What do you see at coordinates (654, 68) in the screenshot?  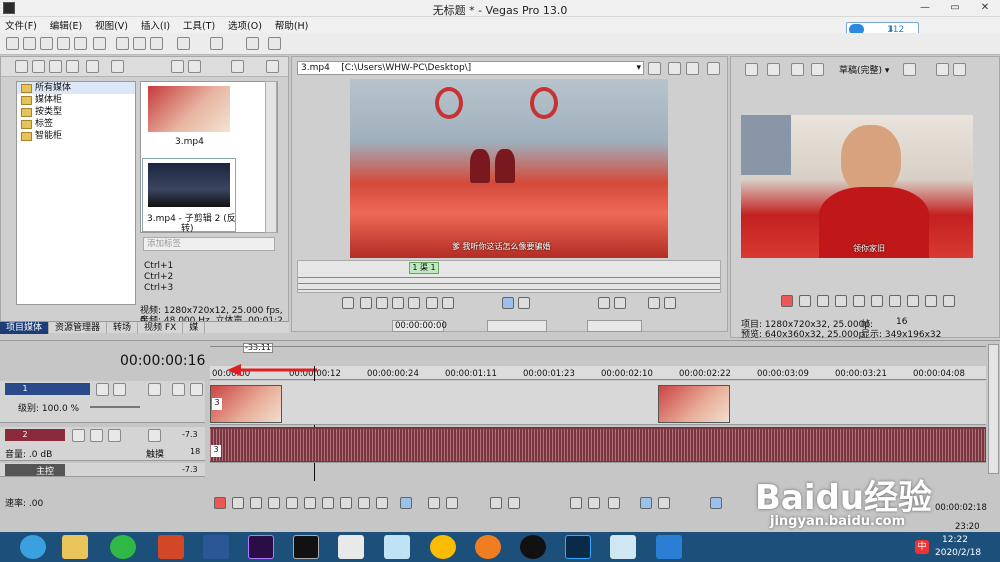 I see `add-to-timeline-icon` at bounding box center [654, 68].